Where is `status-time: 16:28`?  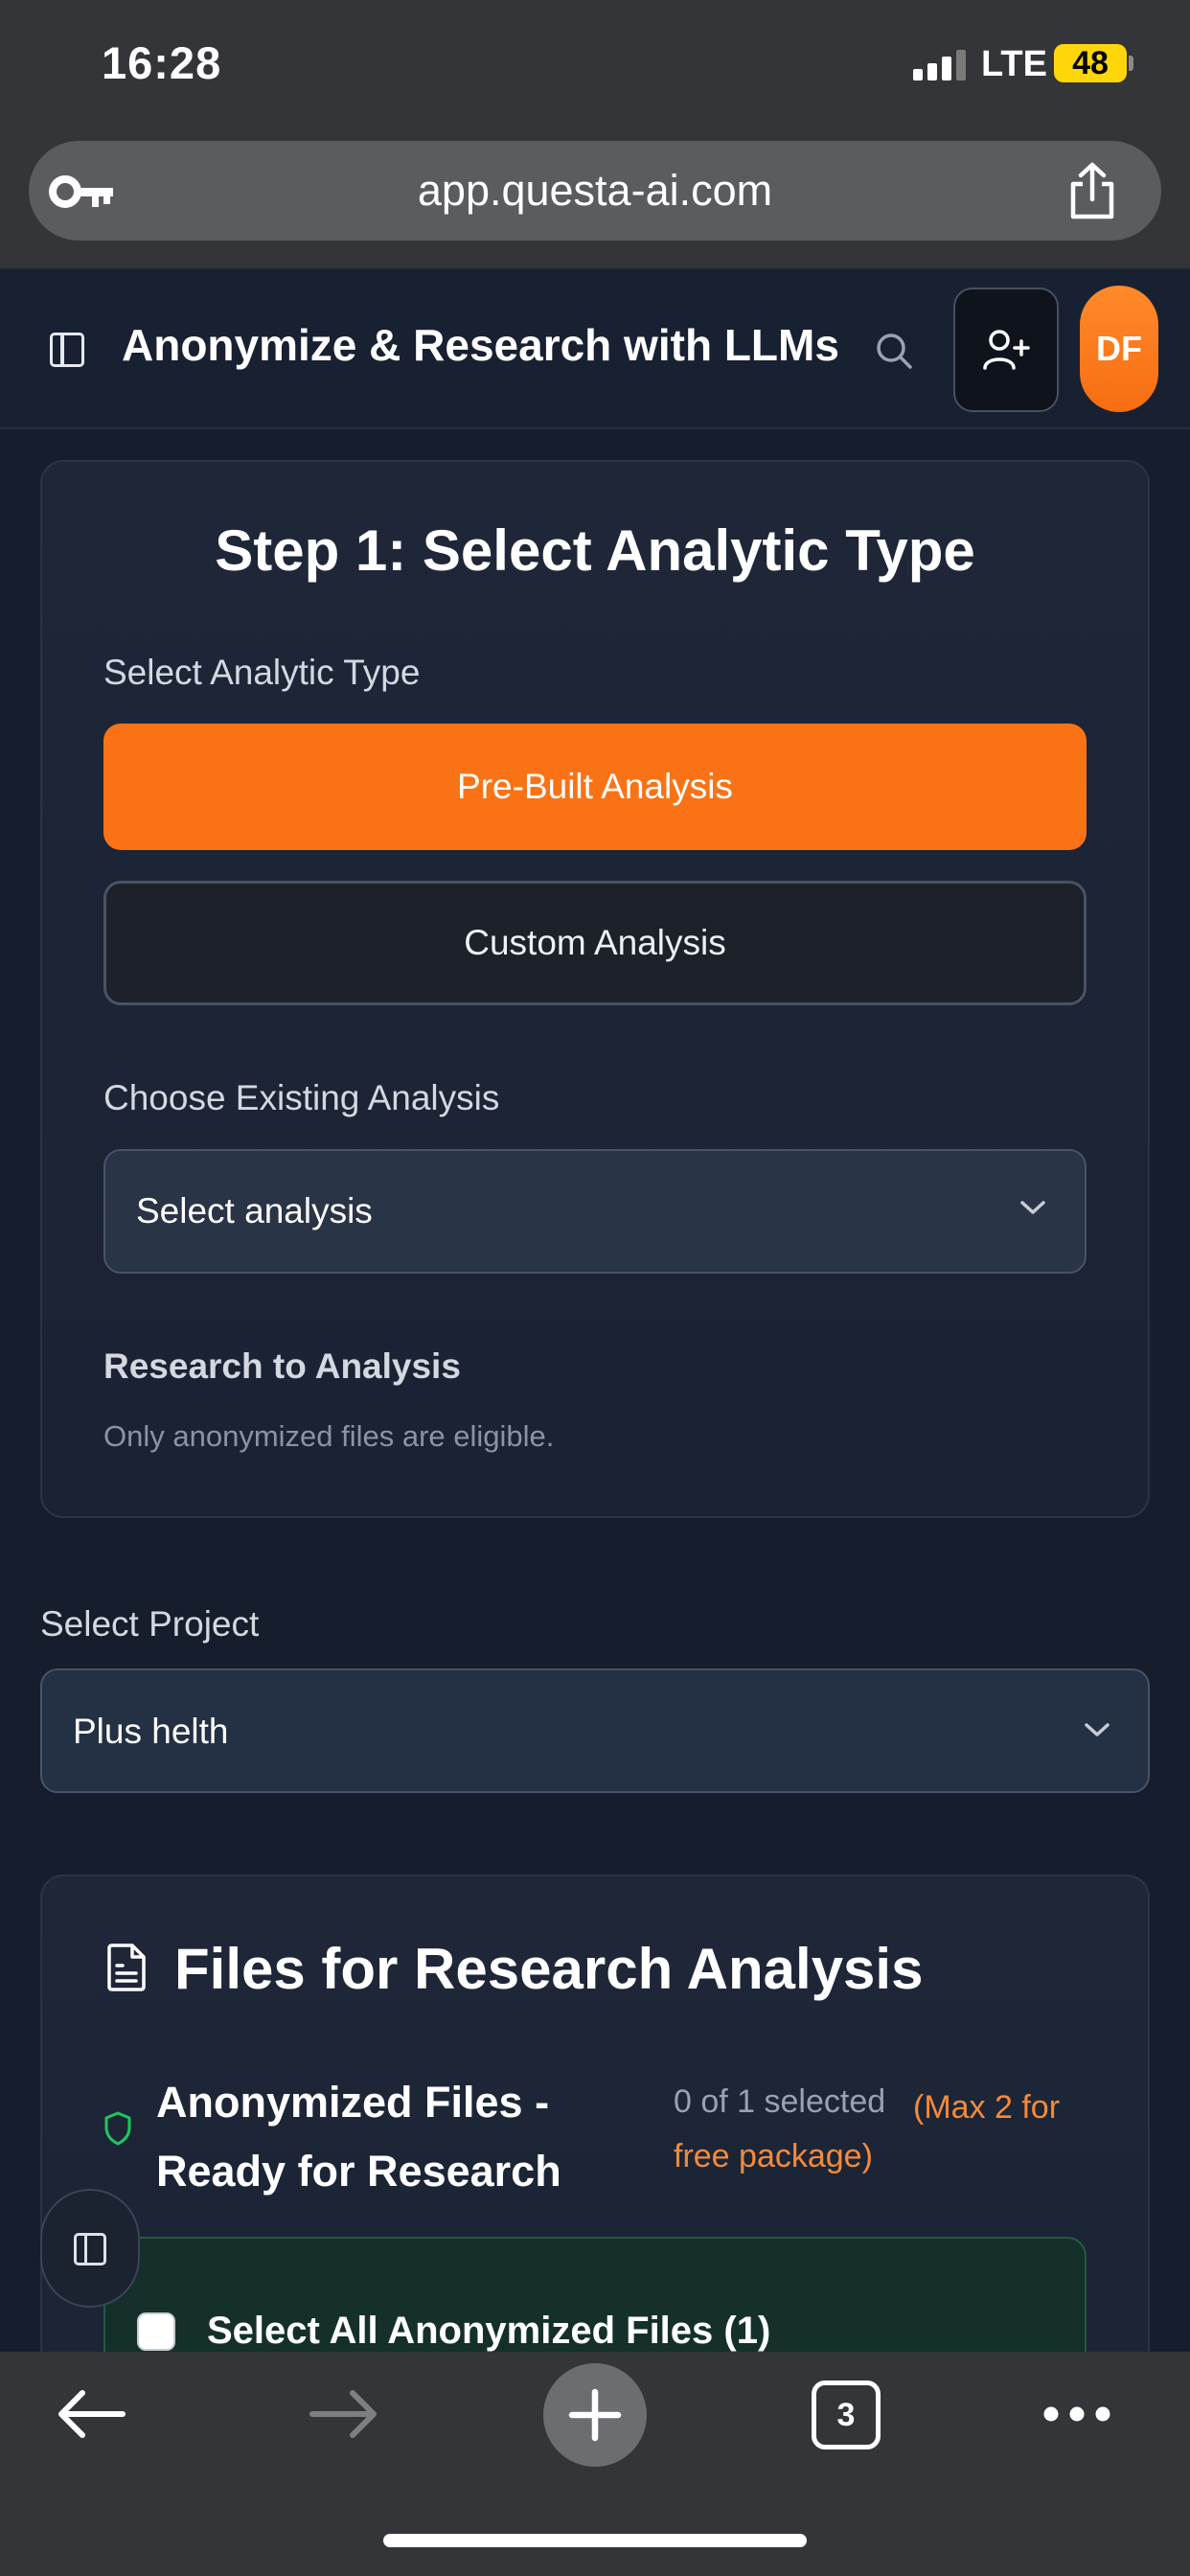 status-time: 16:28 is located at coordinates (162, 63).